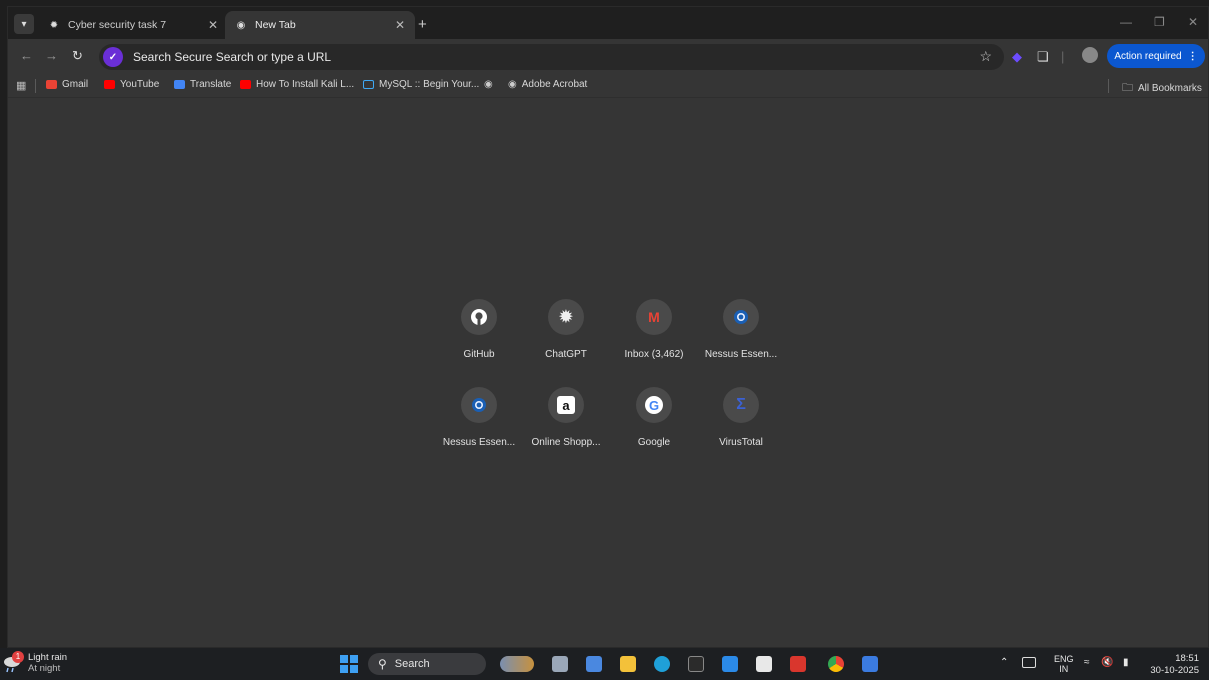 This screenshot has height=680, width=1209. I want to click on shortcut-chatgpt: ✹ ChatGPT, so click(566, 329).